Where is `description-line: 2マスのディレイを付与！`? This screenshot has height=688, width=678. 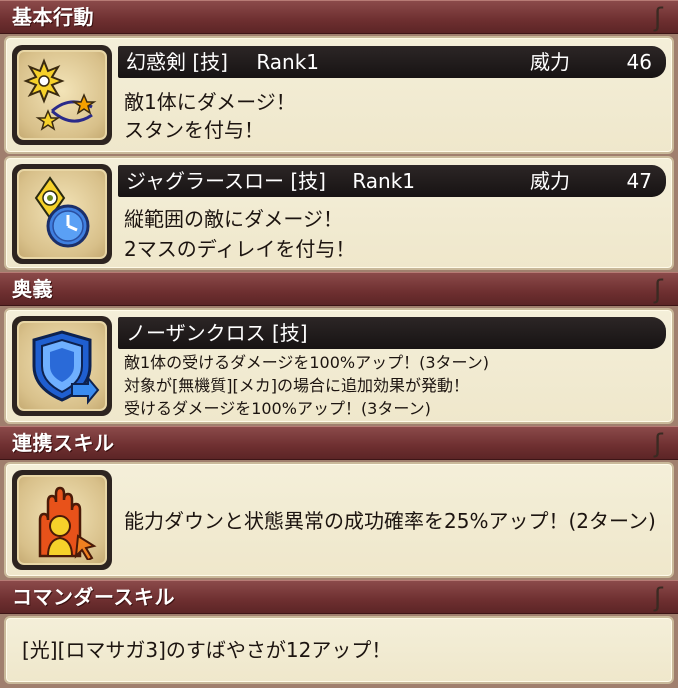
description-line: 2マスのディレイを付与！ is located at coordinates (240, 249).